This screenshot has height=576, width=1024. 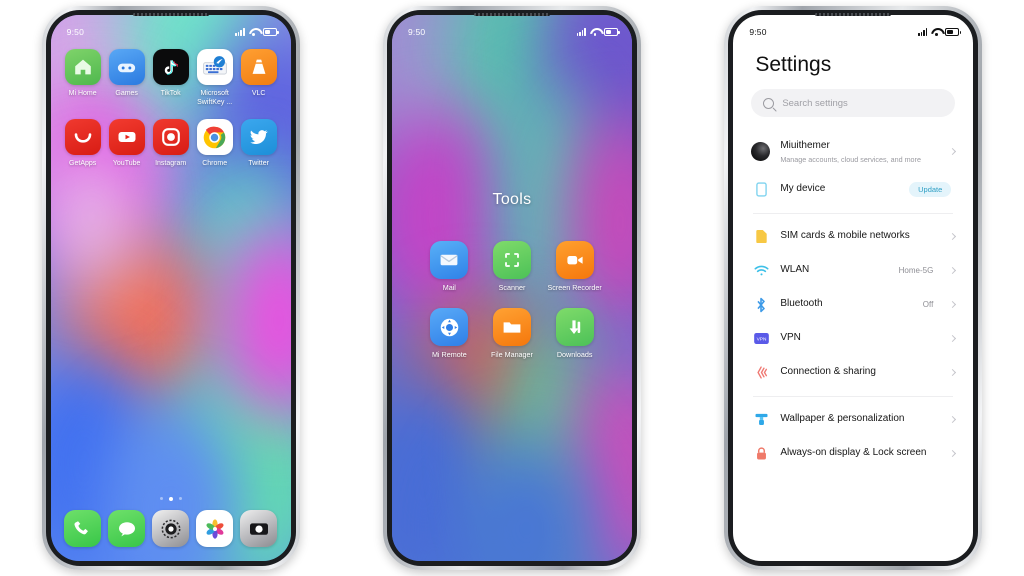 I want to click on signal-bars-icon, so click(x=581, y=32).